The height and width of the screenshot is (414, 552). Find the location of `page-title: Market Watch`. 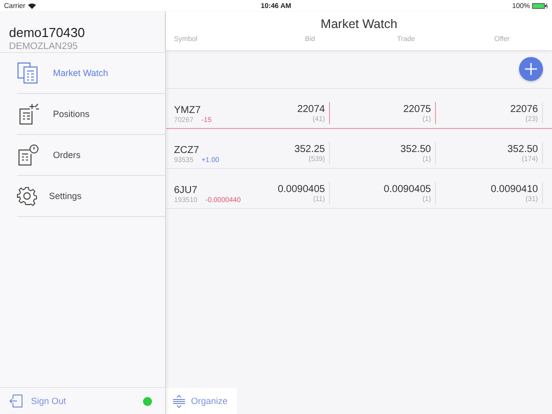

page-title: Market Watch is located at coordinates (359, 24).